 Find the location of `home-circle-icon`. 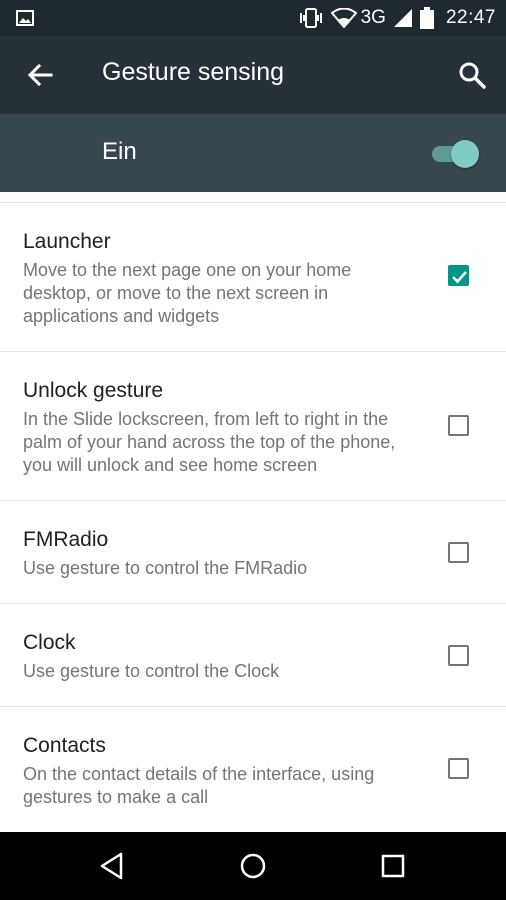

home-circle-icon is located at coordinates (253, 866).